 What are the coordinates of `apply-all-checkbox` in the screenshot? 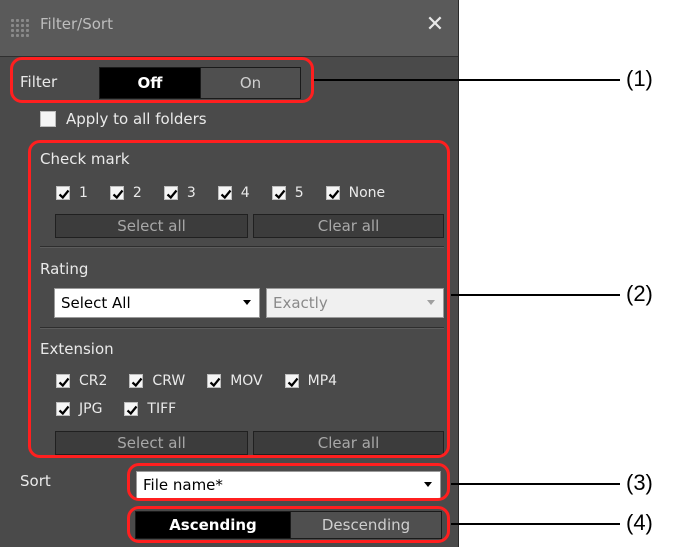 It's located at (48, 119).